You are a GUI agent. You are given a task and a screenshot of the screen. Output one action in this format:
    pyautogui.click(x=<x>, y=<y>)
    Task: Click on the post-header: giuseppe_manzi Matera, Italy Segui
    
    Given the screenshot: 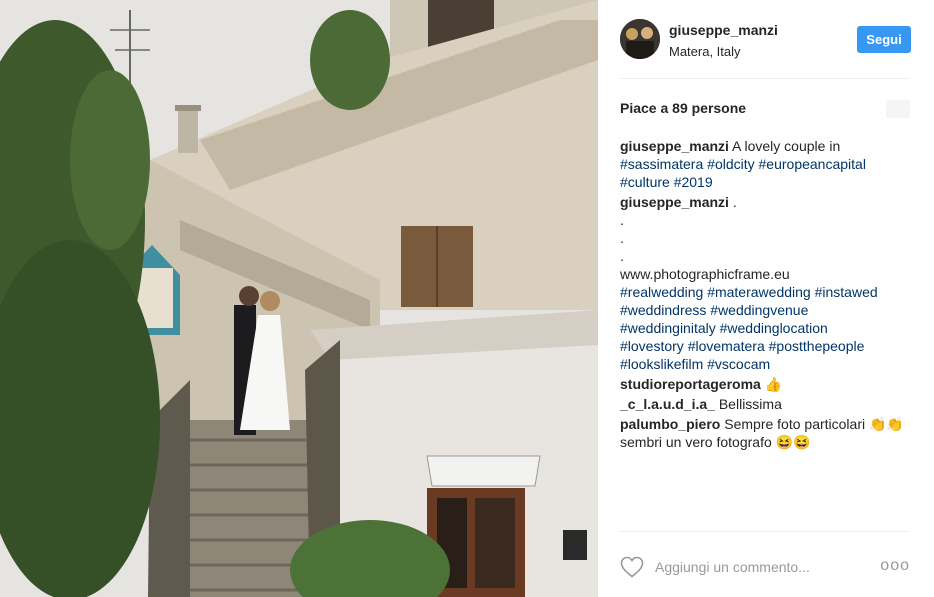 What is the action you would take?
    pyautogui.click(x=765, y=39)
    